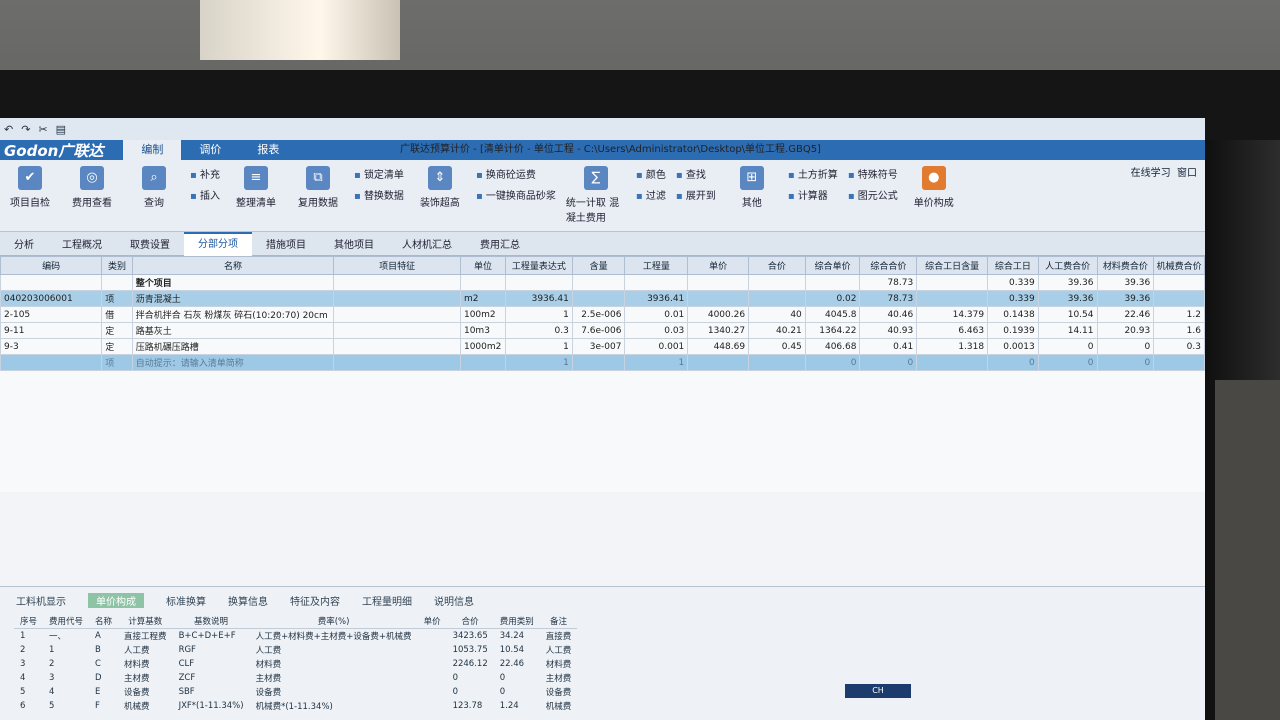 This screenshot has height=720, width=1280. I want to click on query-button: ⌕ 查询, so click(154, 187).